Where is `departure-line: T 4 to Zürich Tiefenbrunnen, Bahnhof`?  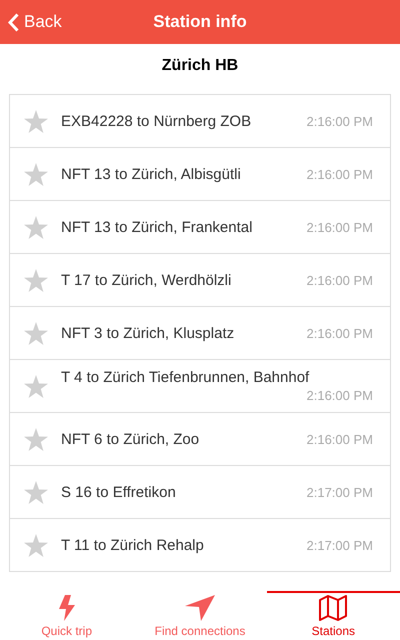
departure-line: T 4 to Zürich Tiefenbrunnen, Bahnhof is located at coordinates (185, 377).